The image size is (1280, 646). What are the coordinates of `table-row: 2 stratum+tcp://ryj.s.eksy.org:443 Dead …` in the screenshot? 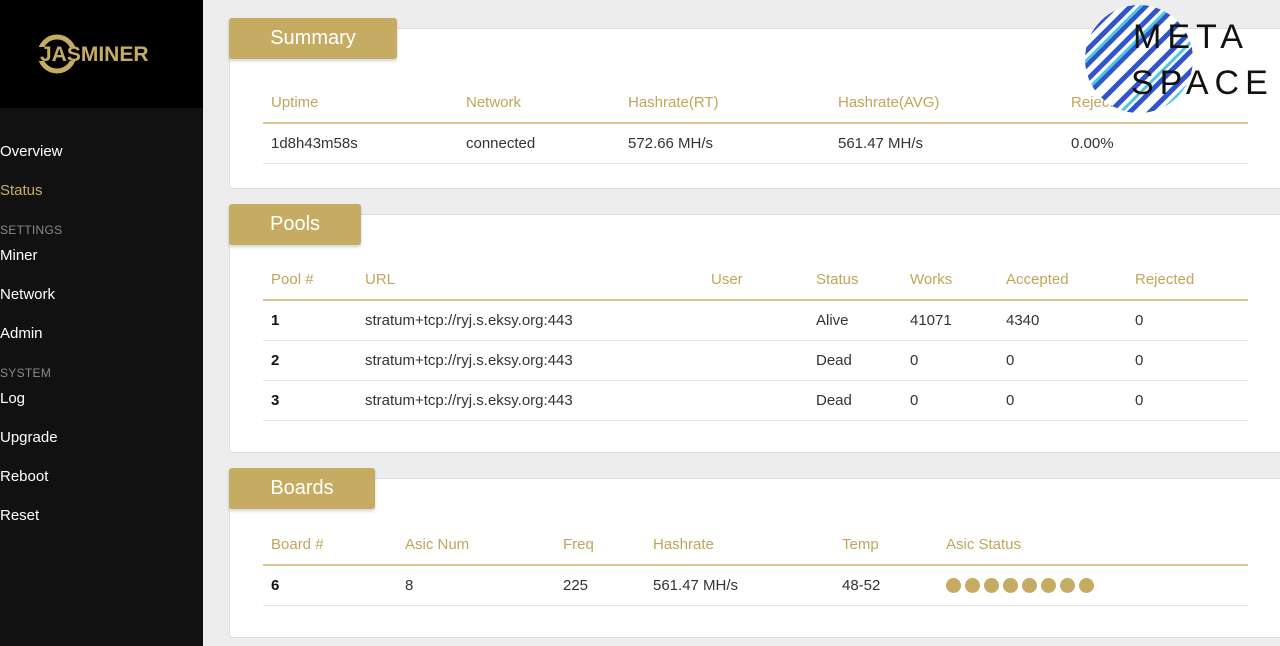 It's located at (755, 360).